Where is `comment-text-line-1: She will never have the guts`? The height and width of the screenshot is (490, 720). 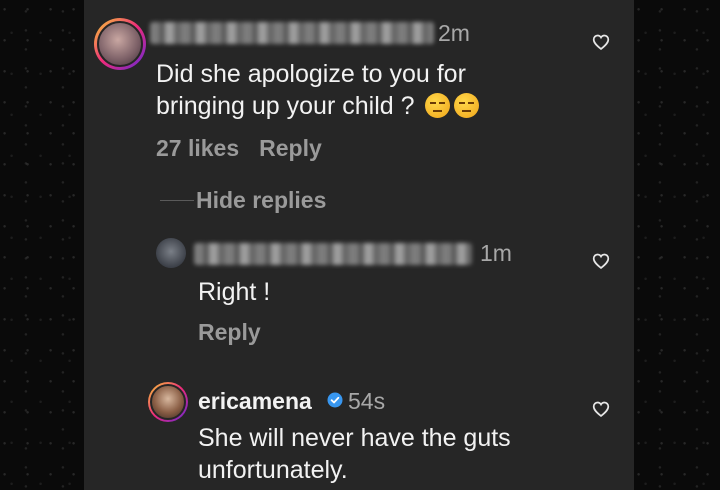 comment-text-line-1: She will never have the guts is located at coordinates (354, 438).